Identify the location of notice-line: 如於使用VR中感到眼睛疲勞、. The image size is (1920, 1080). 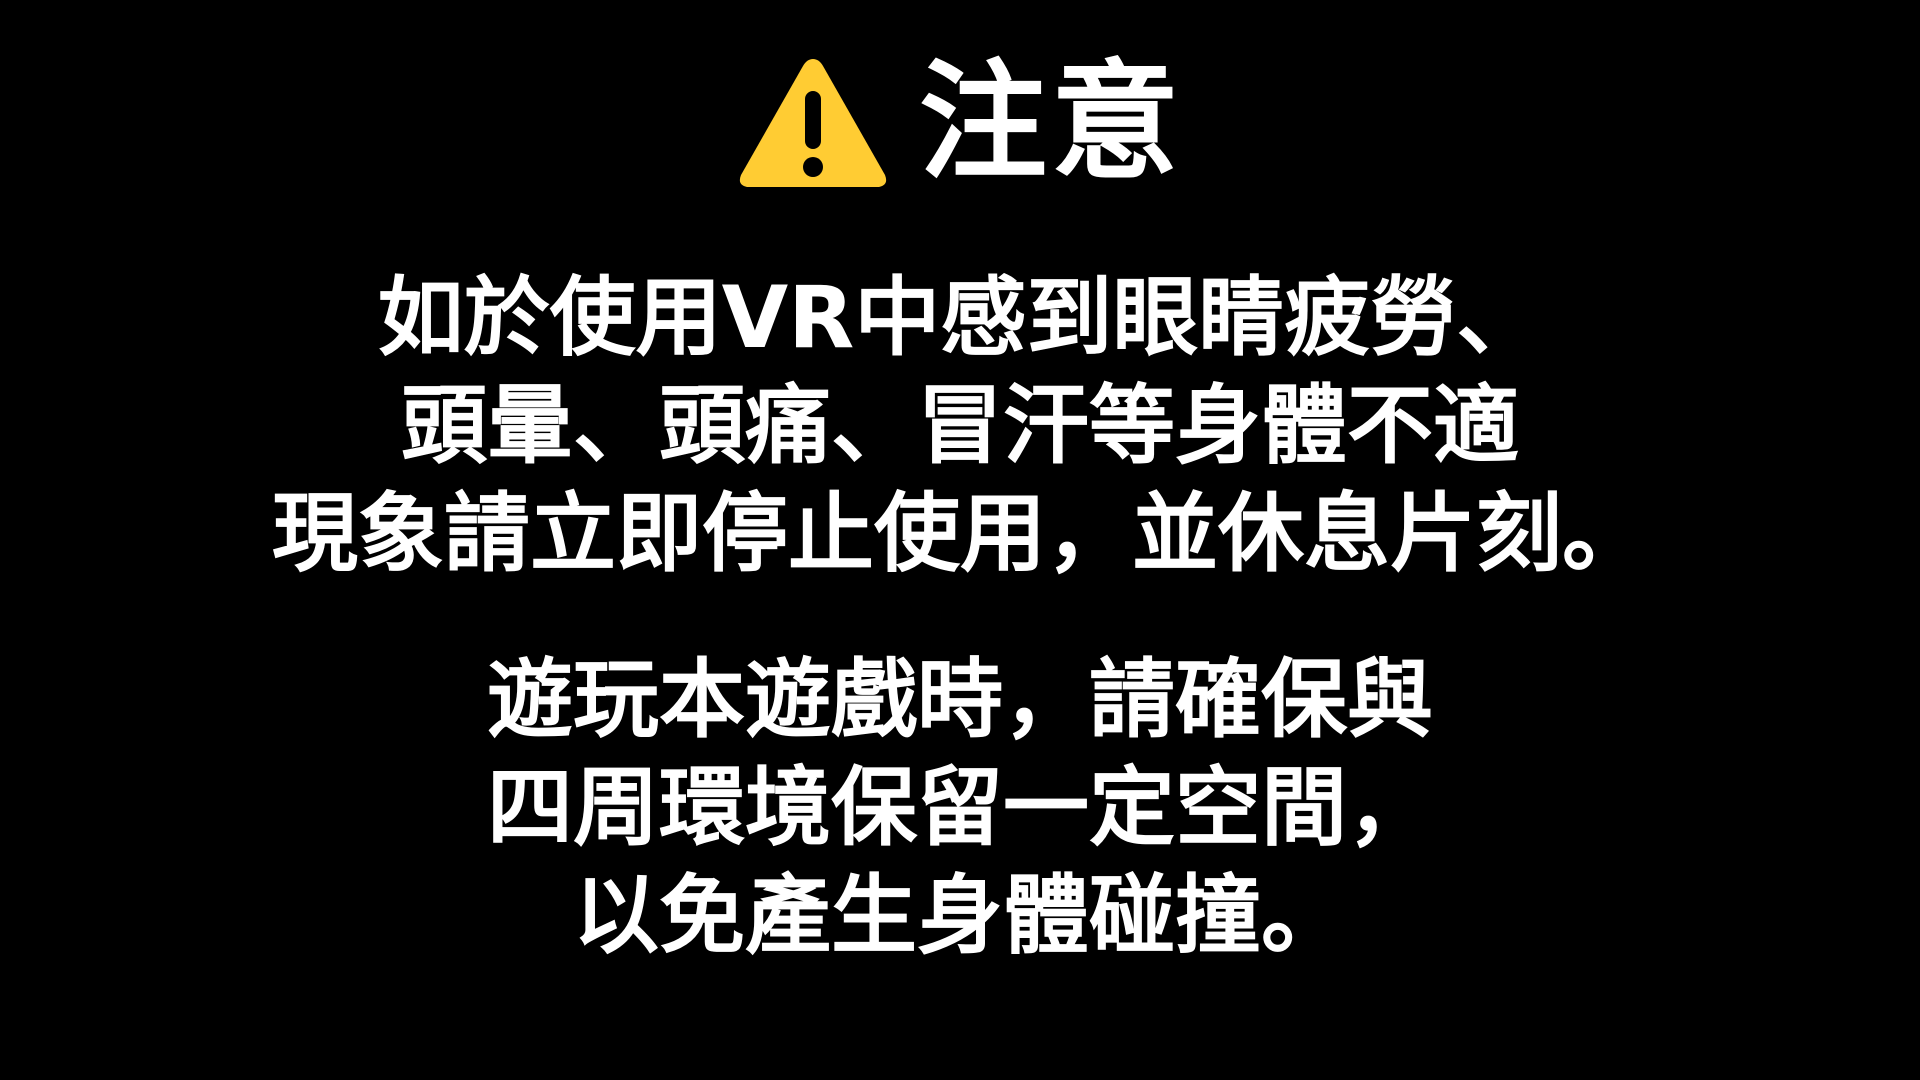
(960, 318).